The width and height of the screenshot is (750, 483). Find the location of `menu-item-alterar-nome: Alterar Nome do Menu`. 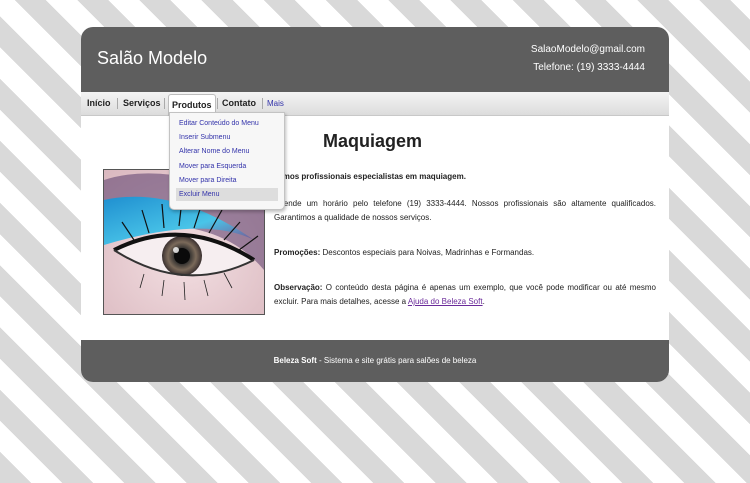

menu-item-alterar-nome: Alterar Nome do Menu is located at coordinates (227, 151).